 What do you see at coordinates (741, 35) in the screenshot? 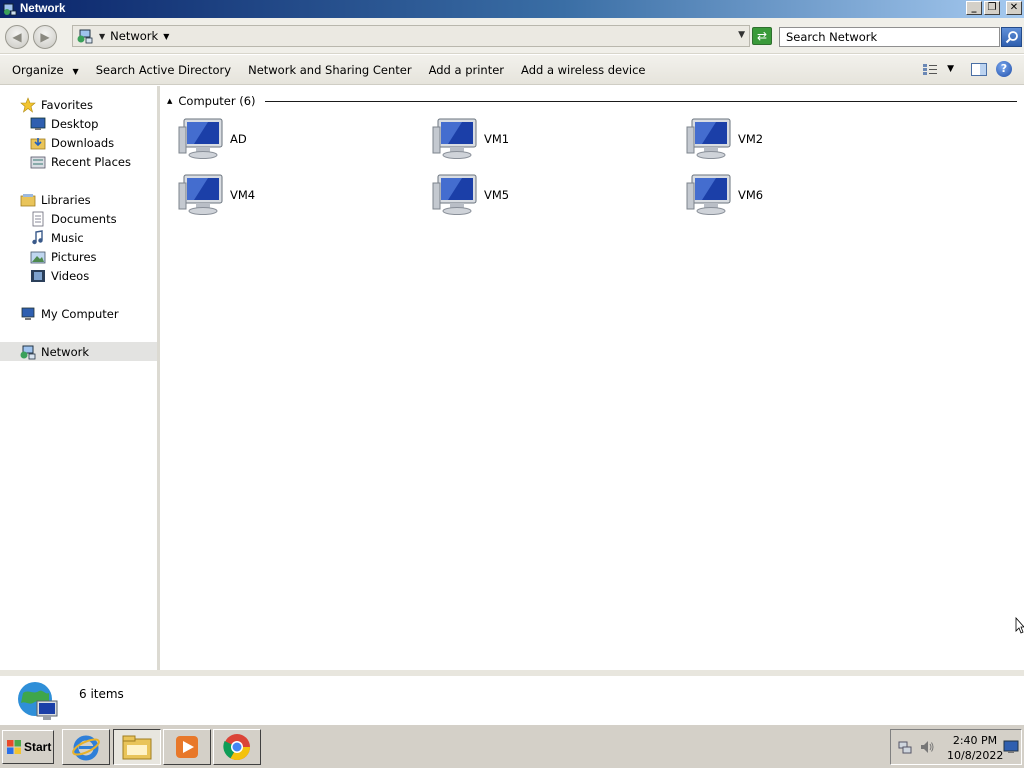
I see `address-history-dropdown-icon: ▼` at bounding box center [741, 35].